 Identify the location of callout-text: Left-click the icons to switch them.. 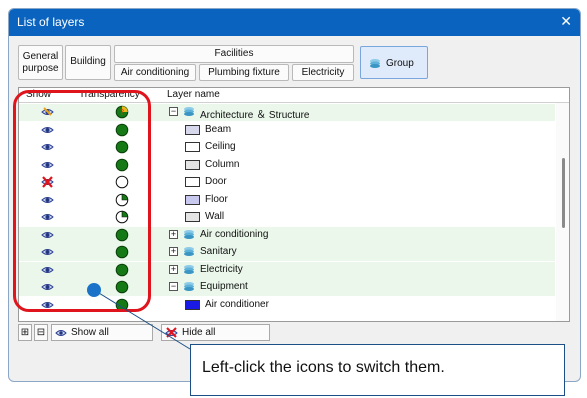
(323, 367).